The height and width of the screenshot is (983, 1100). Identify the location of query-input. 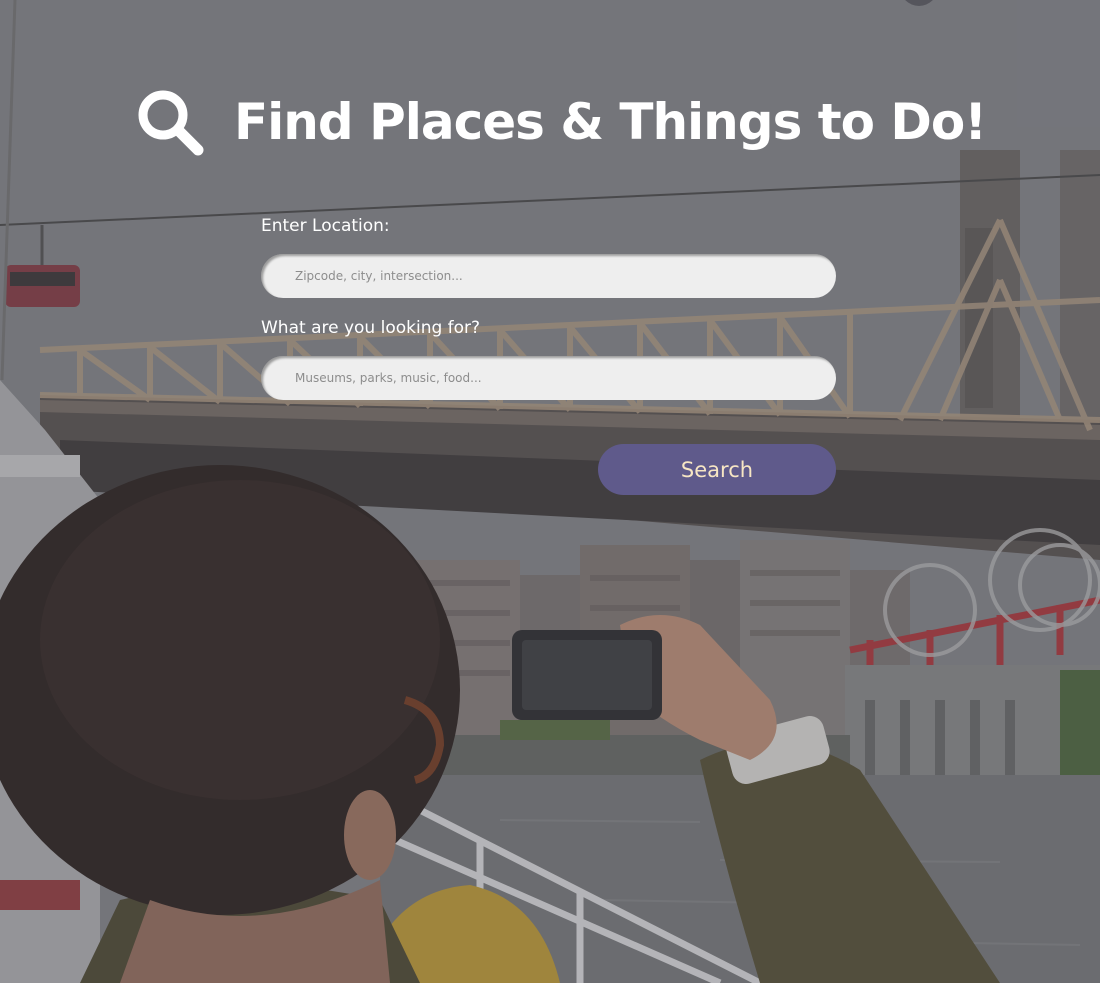
(548, 378).